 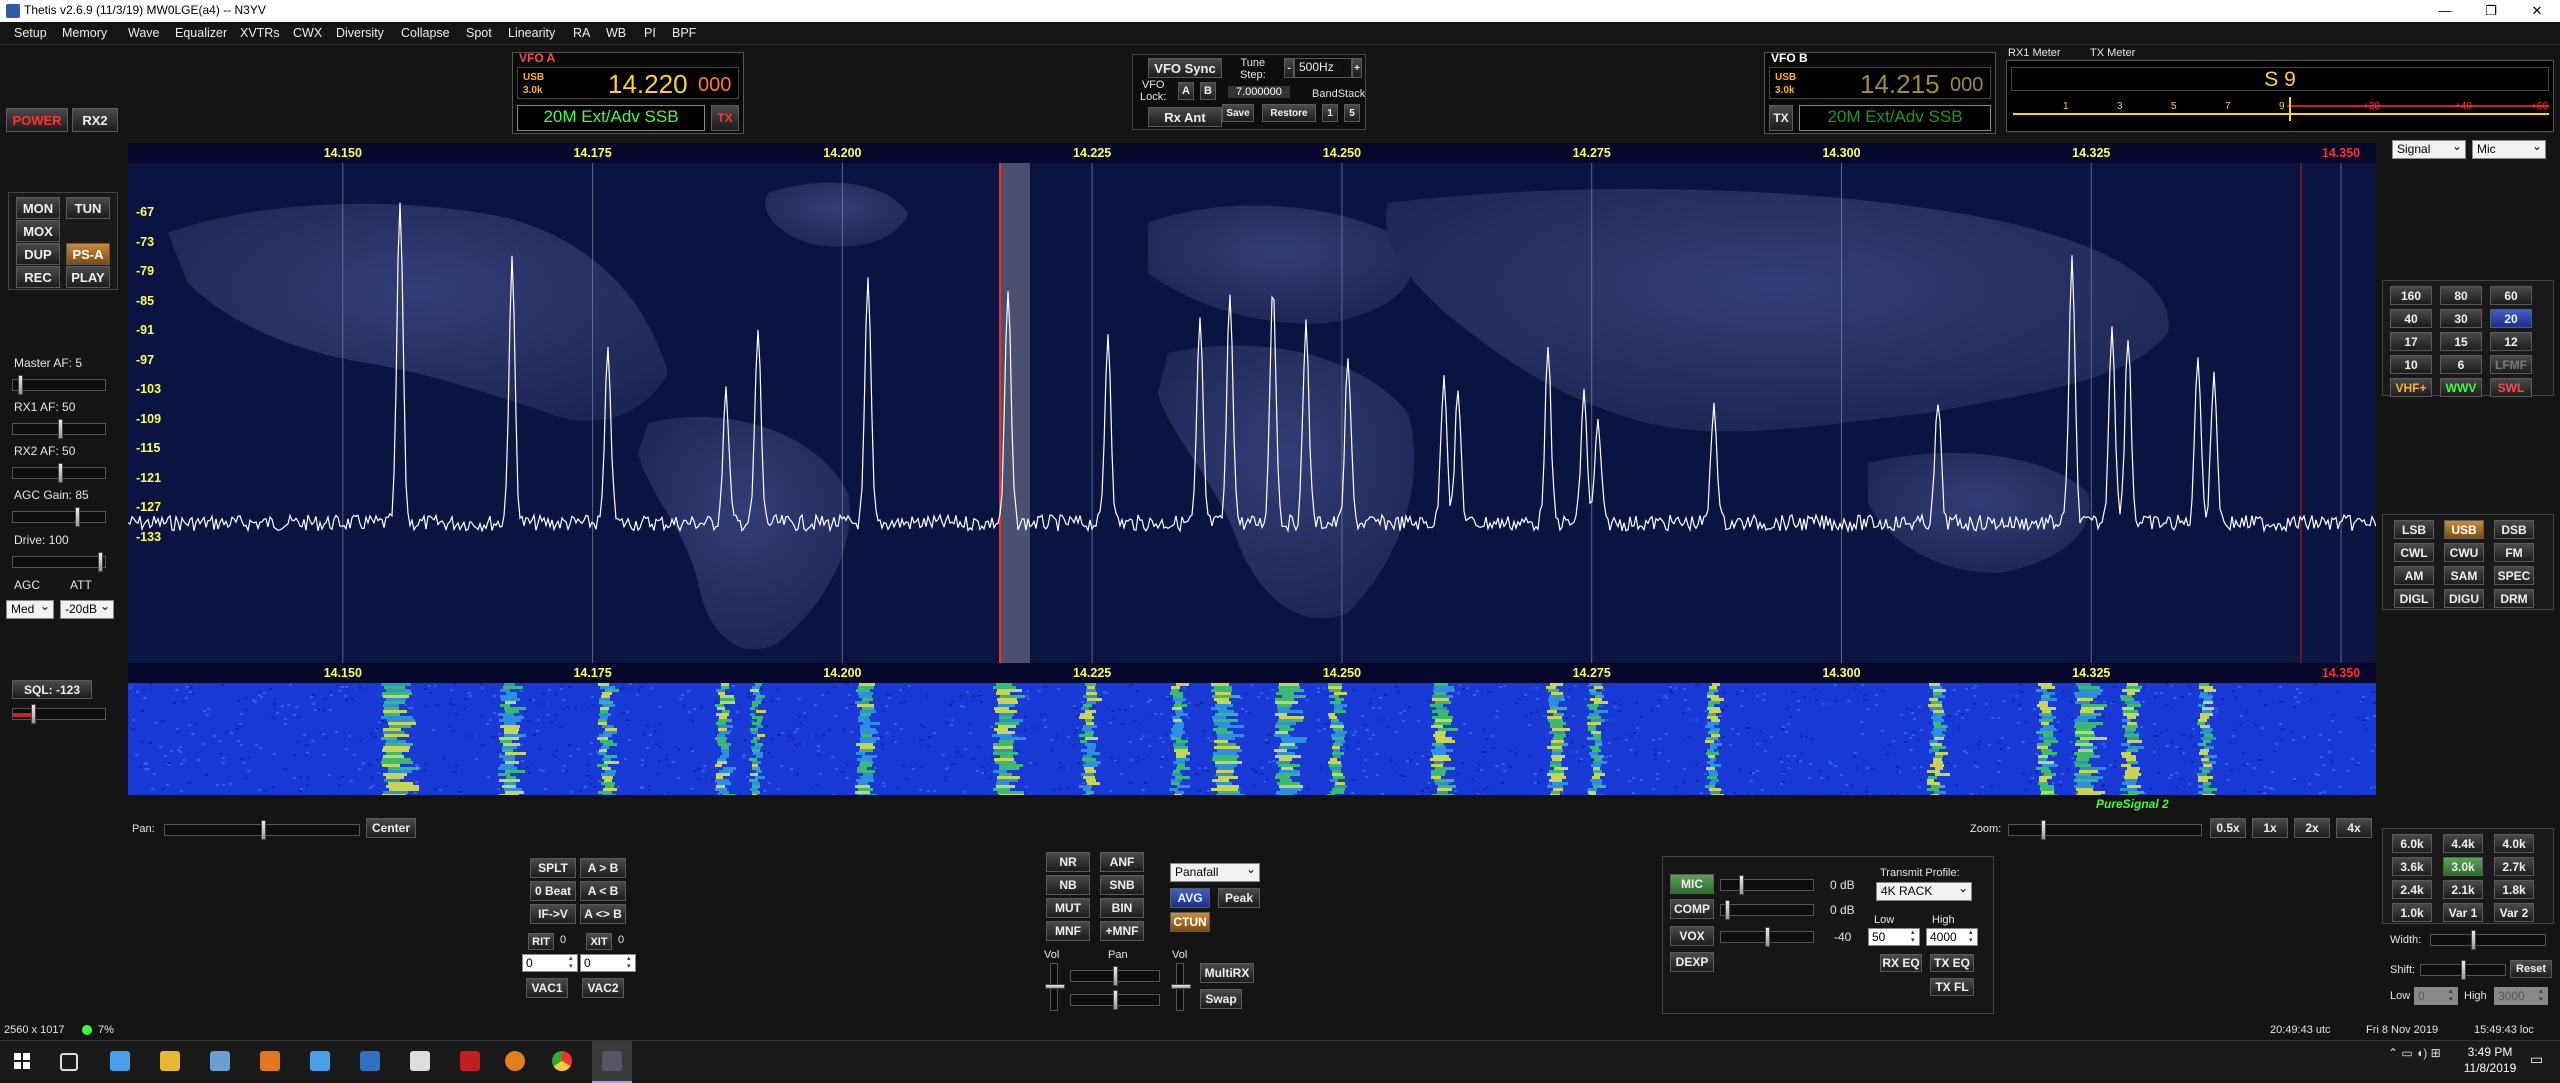 I want to click on menu-memory: Memory, so click(x=84, y=33).